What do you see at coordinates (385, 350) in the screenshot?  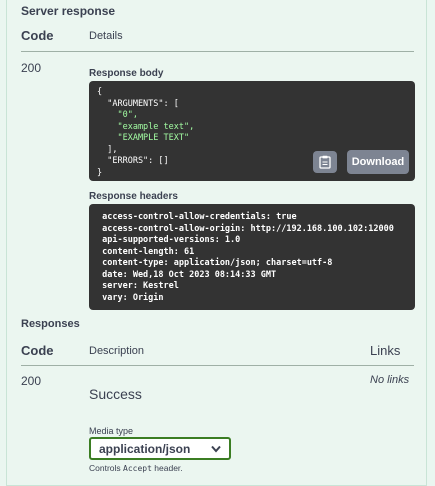 I see `responses-links-header: Links` at bounding box center [385, 350].